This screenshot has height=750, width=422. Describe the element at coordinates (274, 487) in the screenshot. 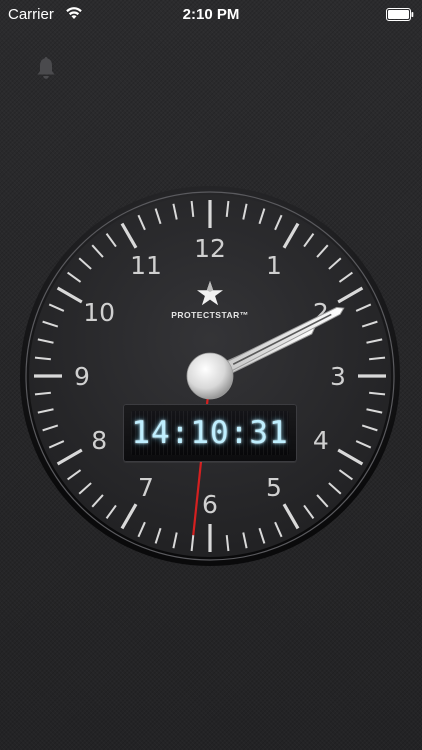

I see `clock-numeral-5: 5` at that location.